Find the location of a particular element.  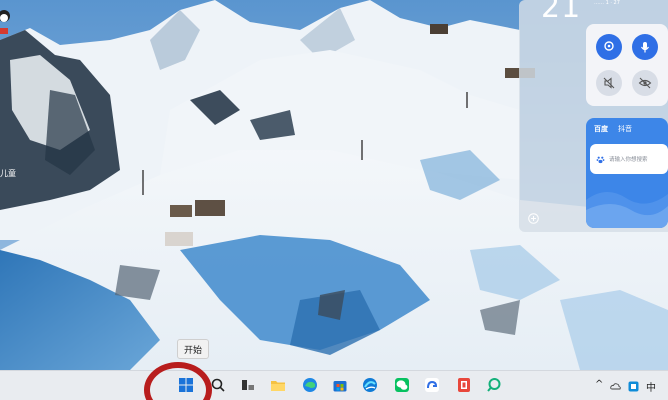

baidu-netdisk-button is located at coordinates (432, 385).